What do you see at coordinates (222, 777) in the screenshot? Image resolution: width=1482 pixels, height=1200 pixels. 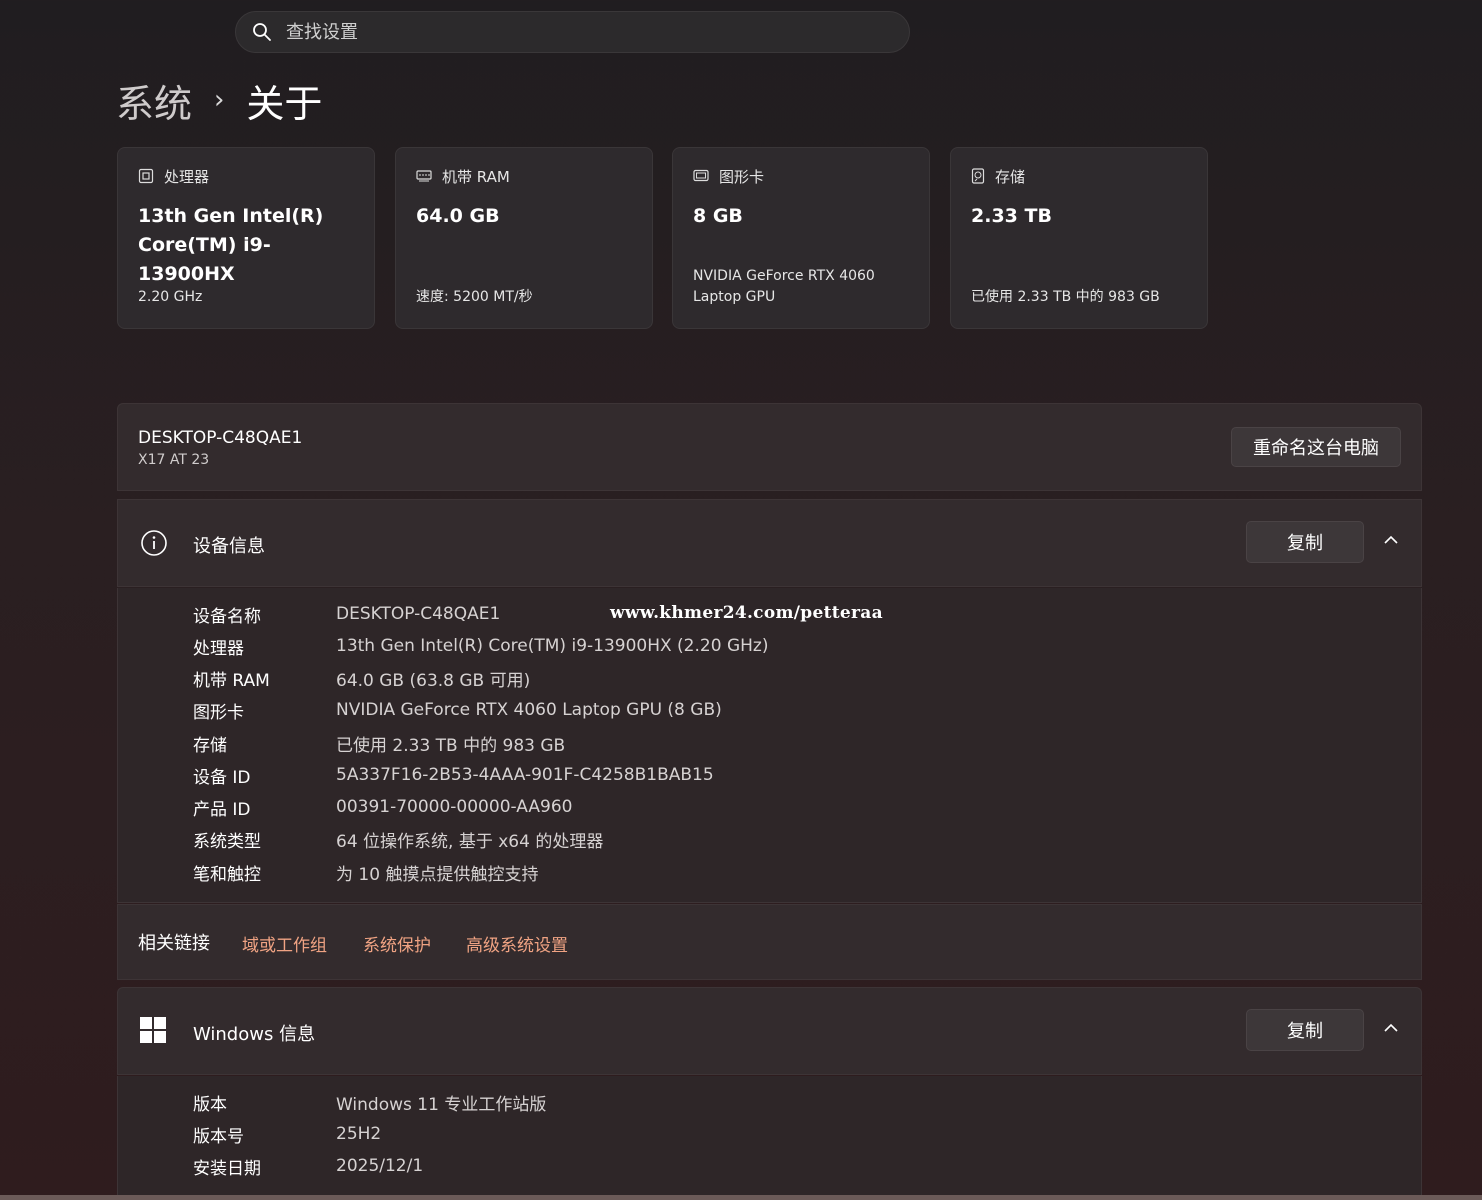 I see `spec-key: 设备 ID` at bounding box center [222, 777].